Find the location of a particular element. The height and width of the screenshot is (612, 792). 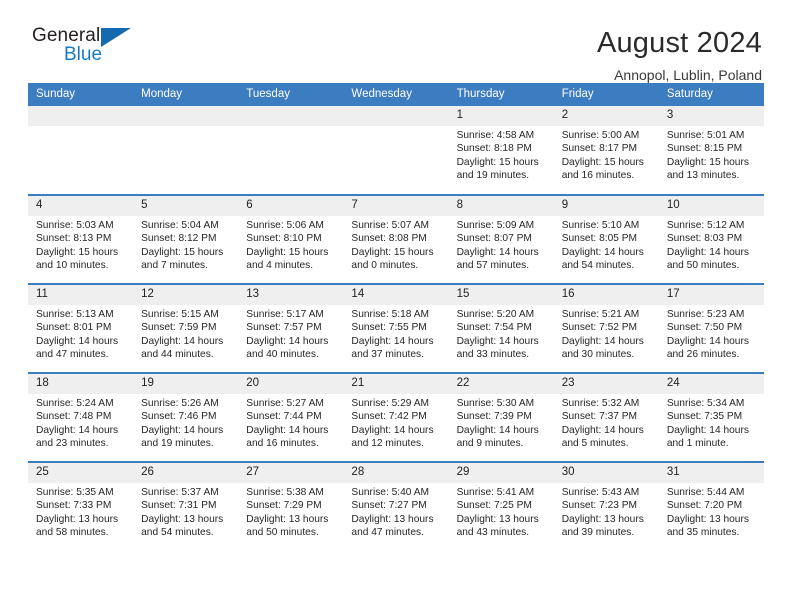

weekday-header-sunday: Sunday is located at coordinates (81, 94).